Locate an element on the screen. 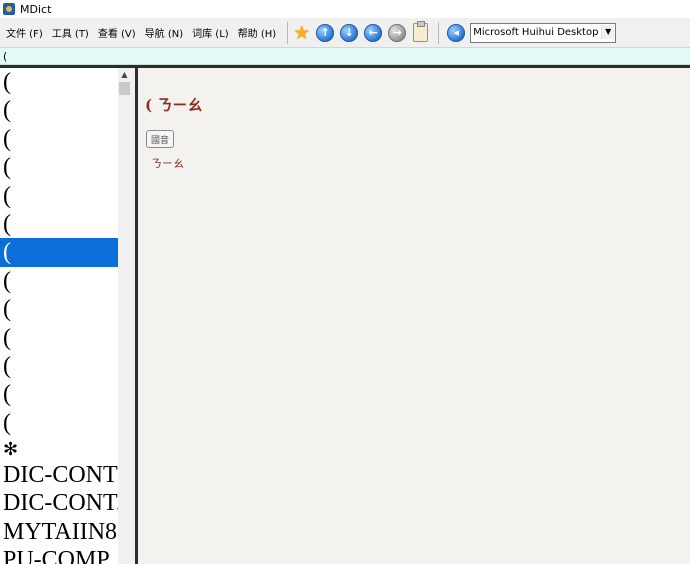  clipboard-icon is located at coordinates (421, 31).